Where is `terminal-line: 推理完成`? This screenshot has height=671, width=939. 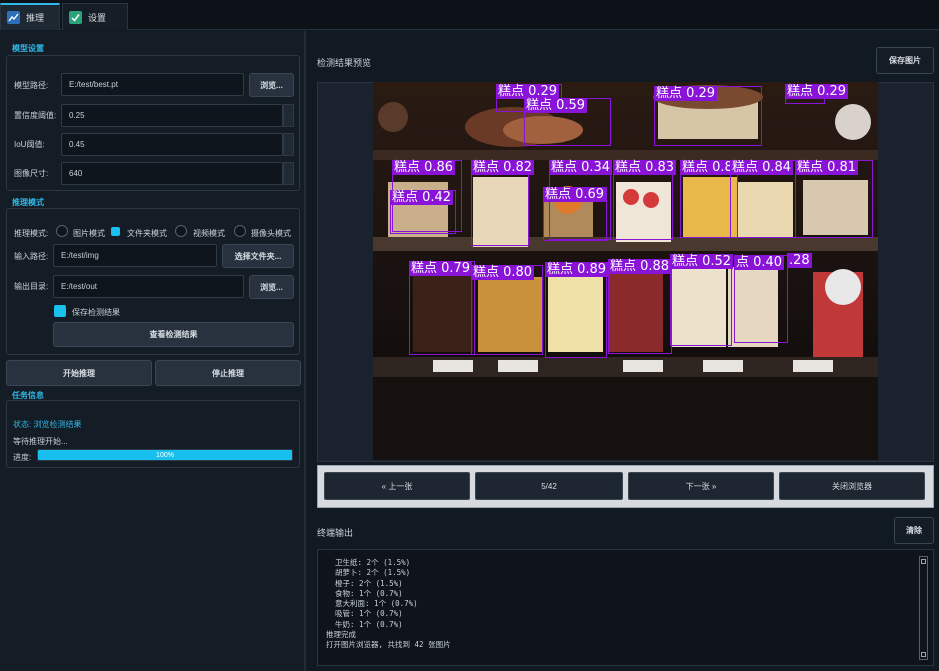
terminal-line: 推理完成 is located at coordinates (341, 635).